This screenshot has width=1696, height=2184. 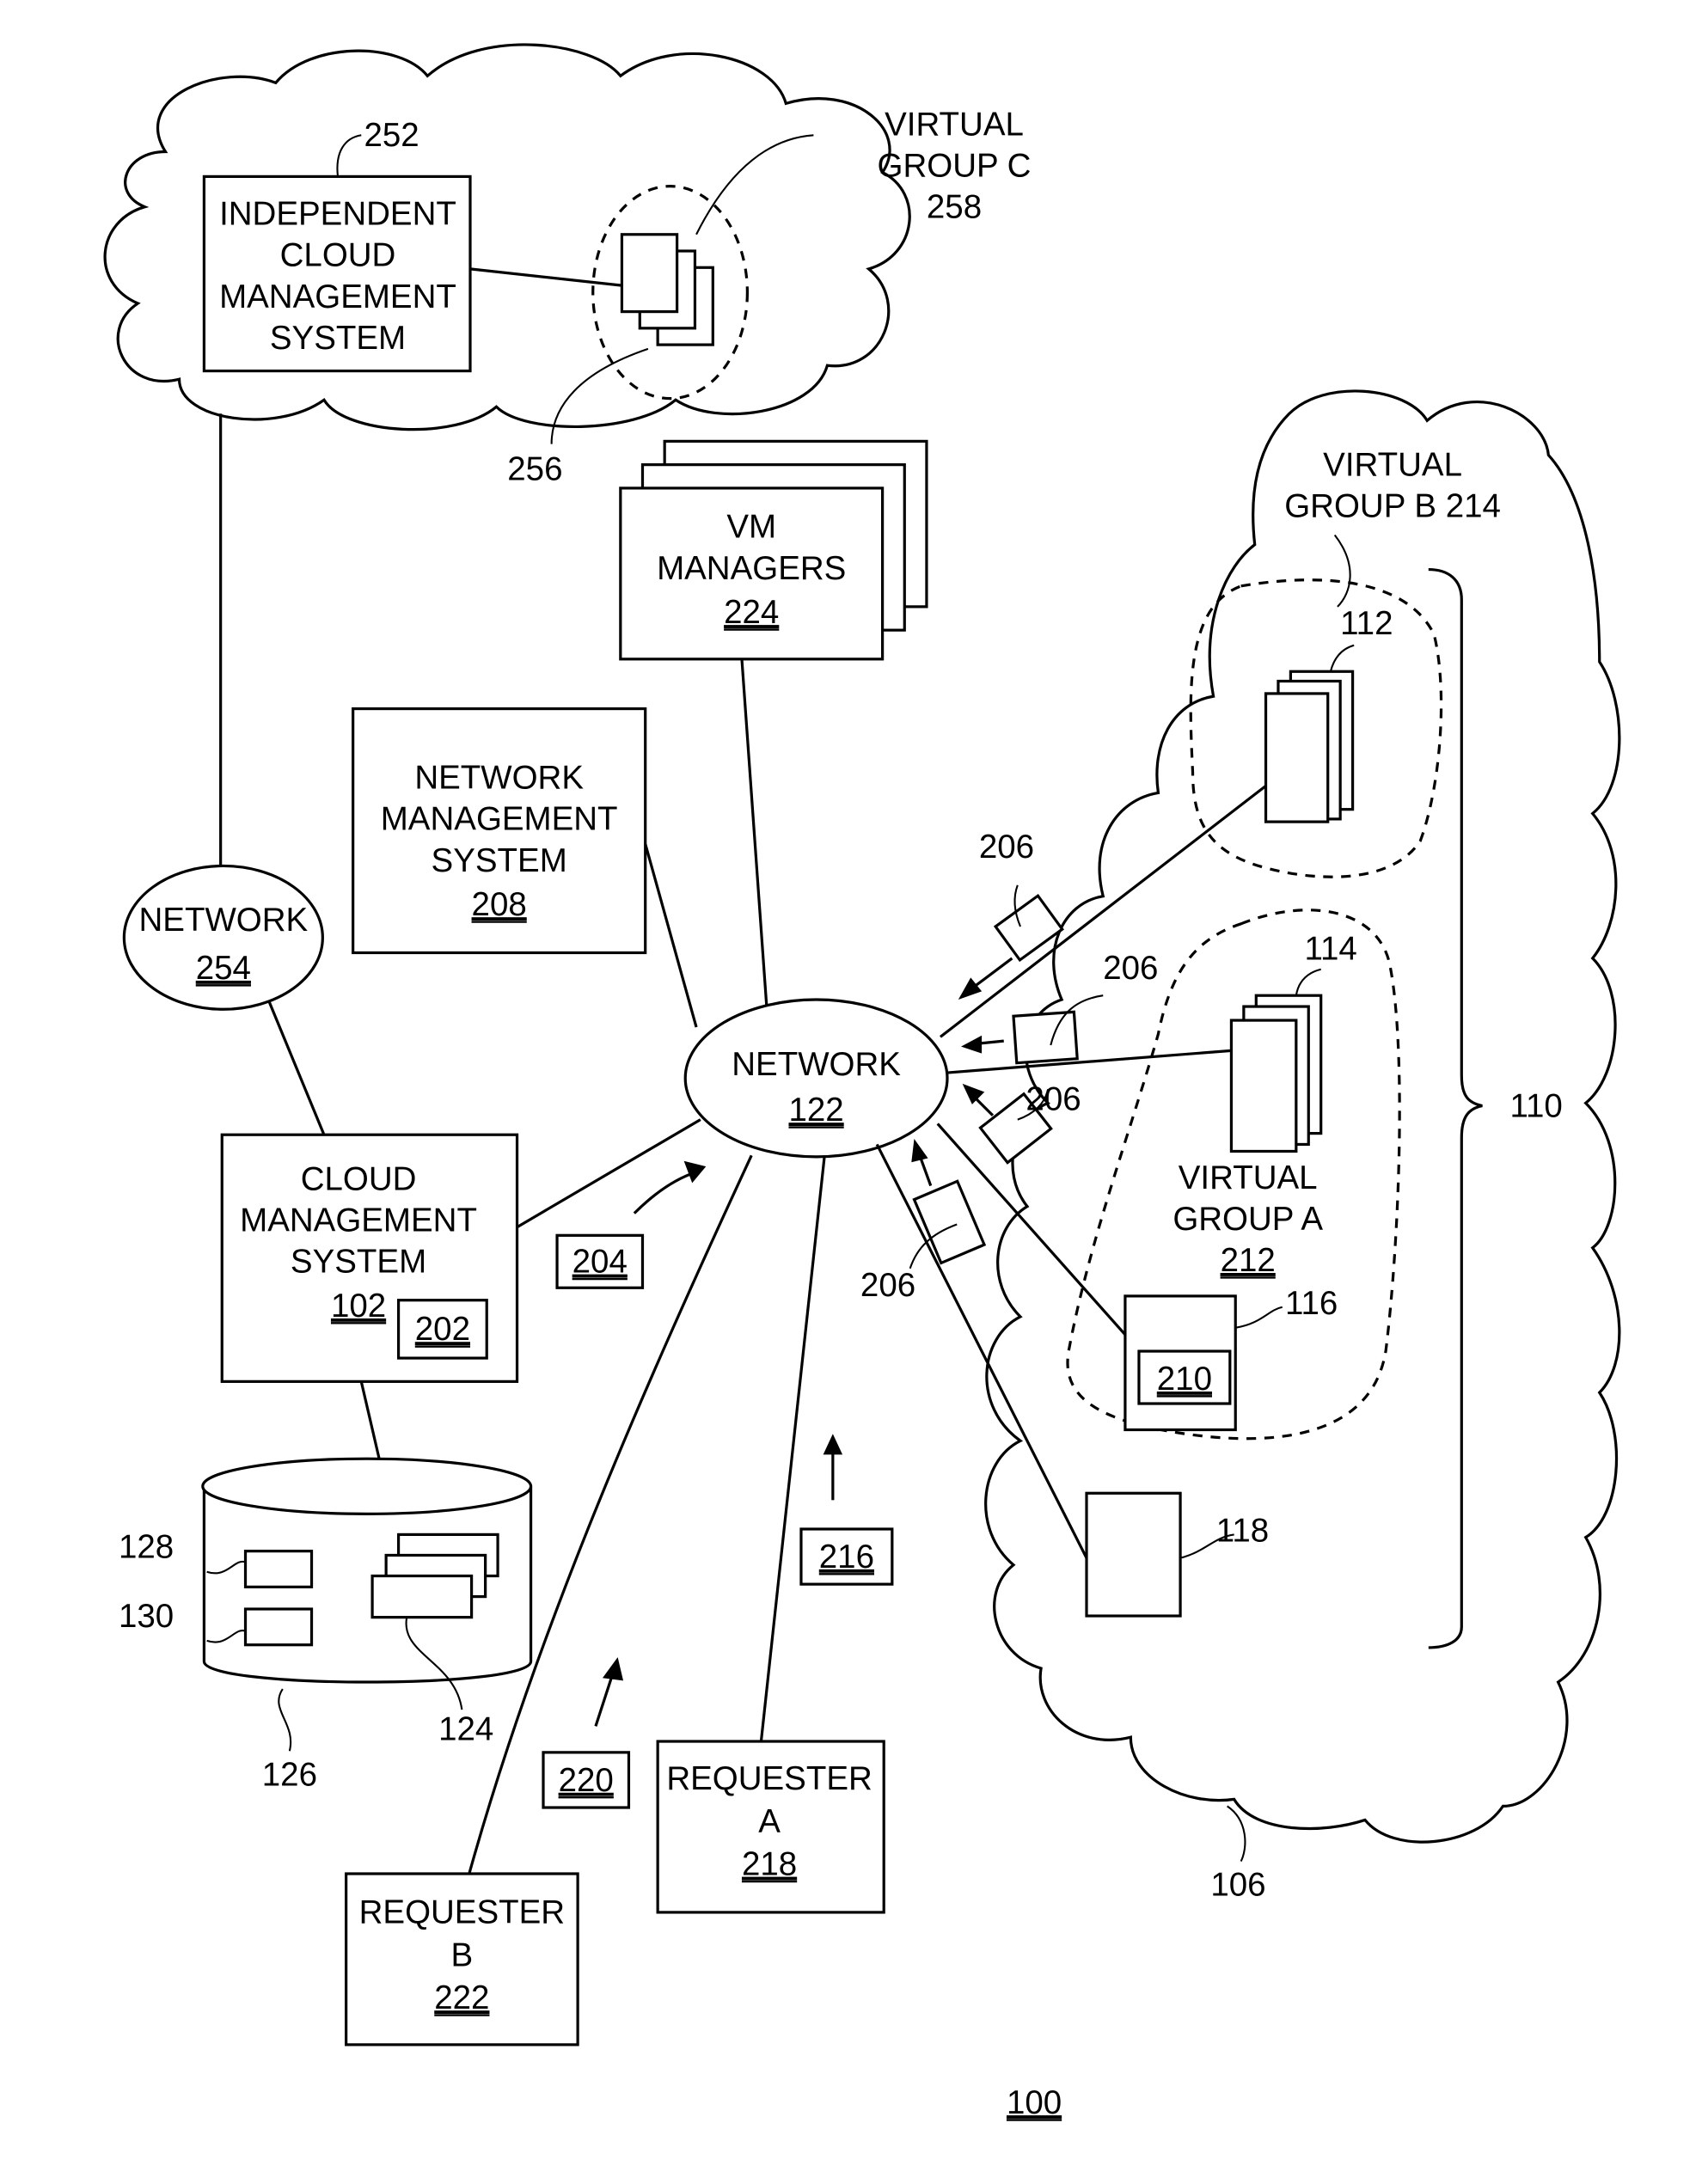 I want to click on packet-206-d: 206, so click(x=924, y=1221).